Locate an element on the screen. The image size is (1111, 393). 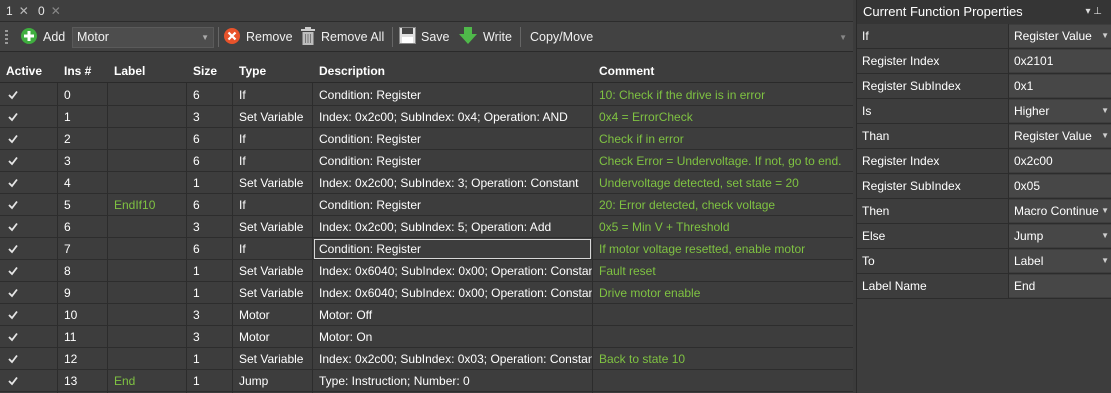
cell-type: Jump is located at coordinates (272, 381).